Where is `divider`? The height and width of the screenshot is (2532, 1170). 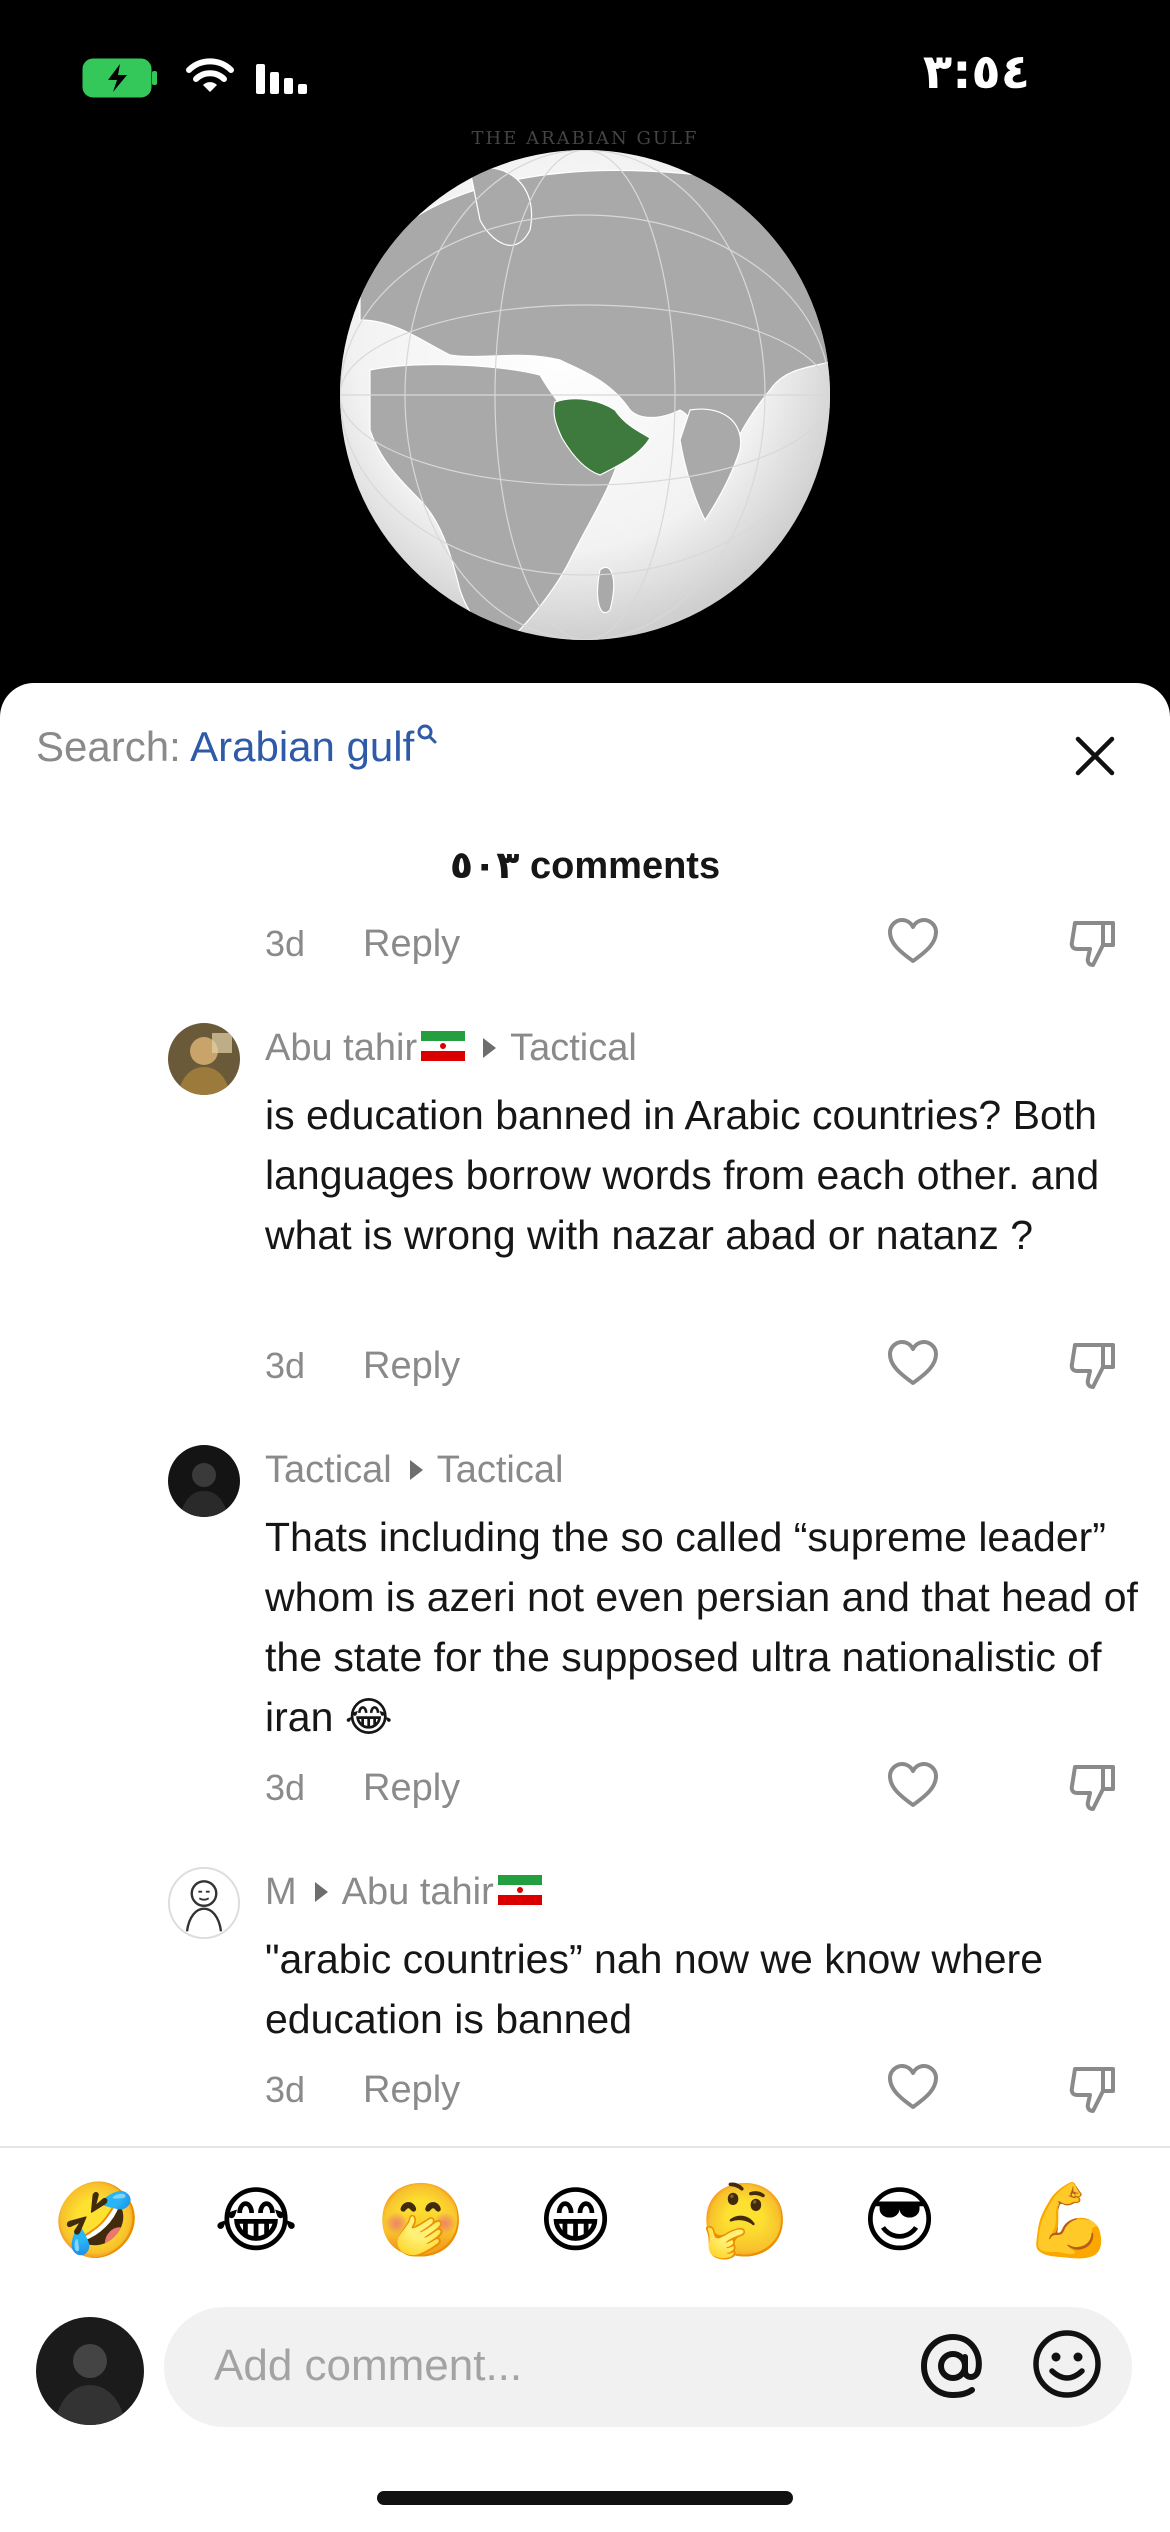 divider is located at coordinates (585, 2147).